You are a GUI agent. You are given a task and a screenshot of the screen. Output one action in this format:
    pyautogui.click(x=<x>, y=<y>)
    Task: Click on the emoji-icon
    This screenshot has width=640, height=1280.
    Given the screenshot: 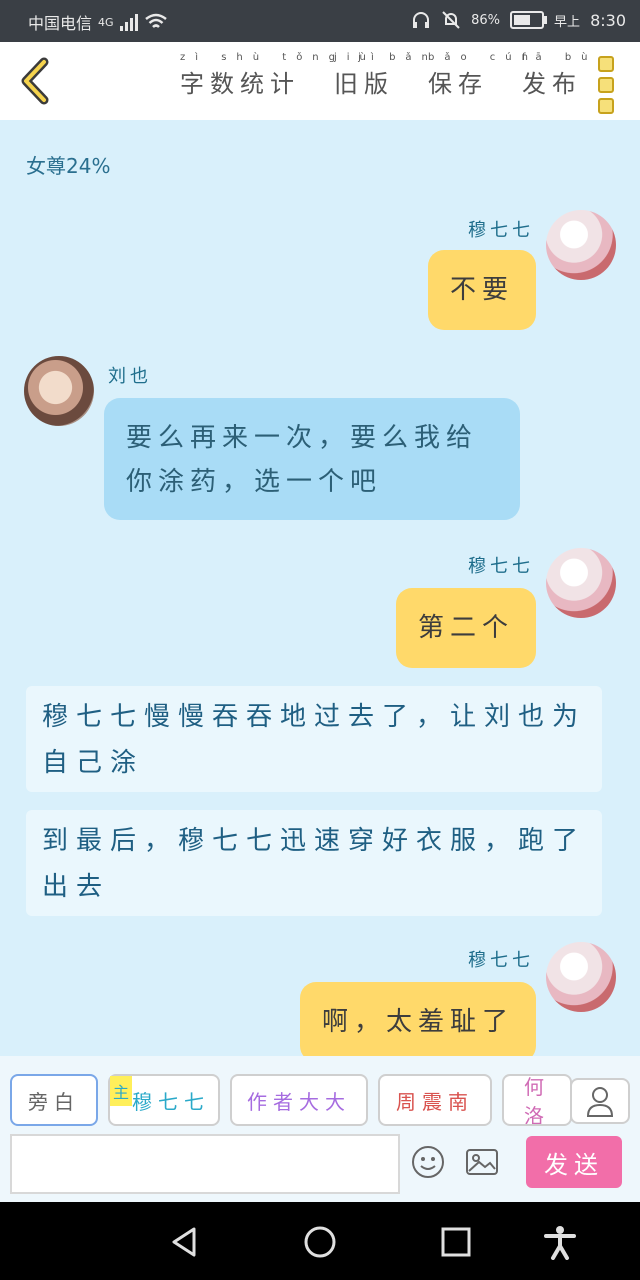 What is the action you would take?
    pyautogui.click(x=428, y=1162)
    